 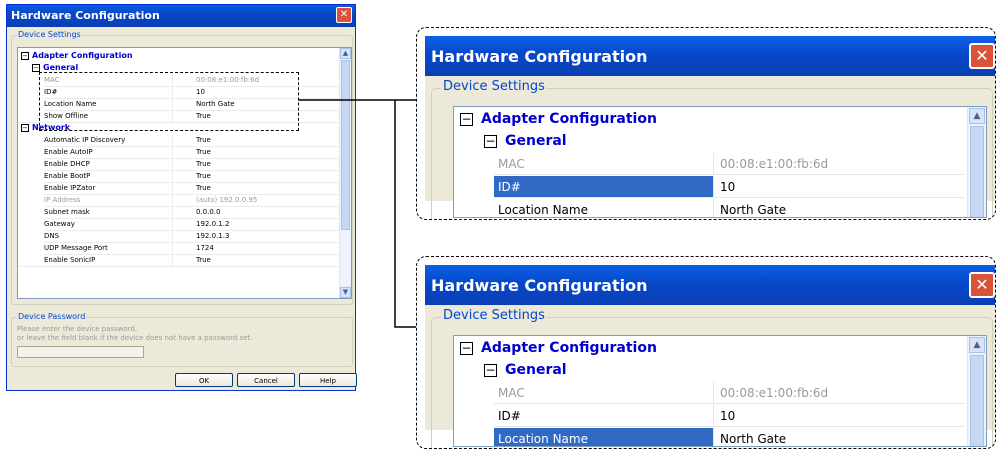 What do you see at coordinates (179, 260) in the screenshot?
I see `property-row: Enable SonicIP True` at bounding box center [179, 260].